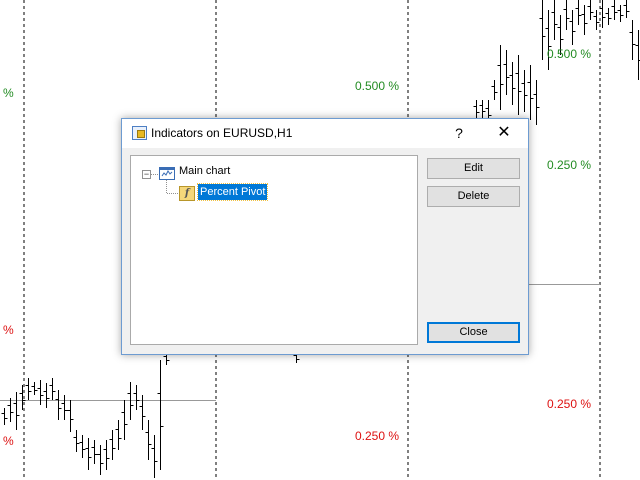  What do you see at coordinates (473, 168) in the screenshot?
I see `edit-button: Edit` at bounding box center [473, 168].